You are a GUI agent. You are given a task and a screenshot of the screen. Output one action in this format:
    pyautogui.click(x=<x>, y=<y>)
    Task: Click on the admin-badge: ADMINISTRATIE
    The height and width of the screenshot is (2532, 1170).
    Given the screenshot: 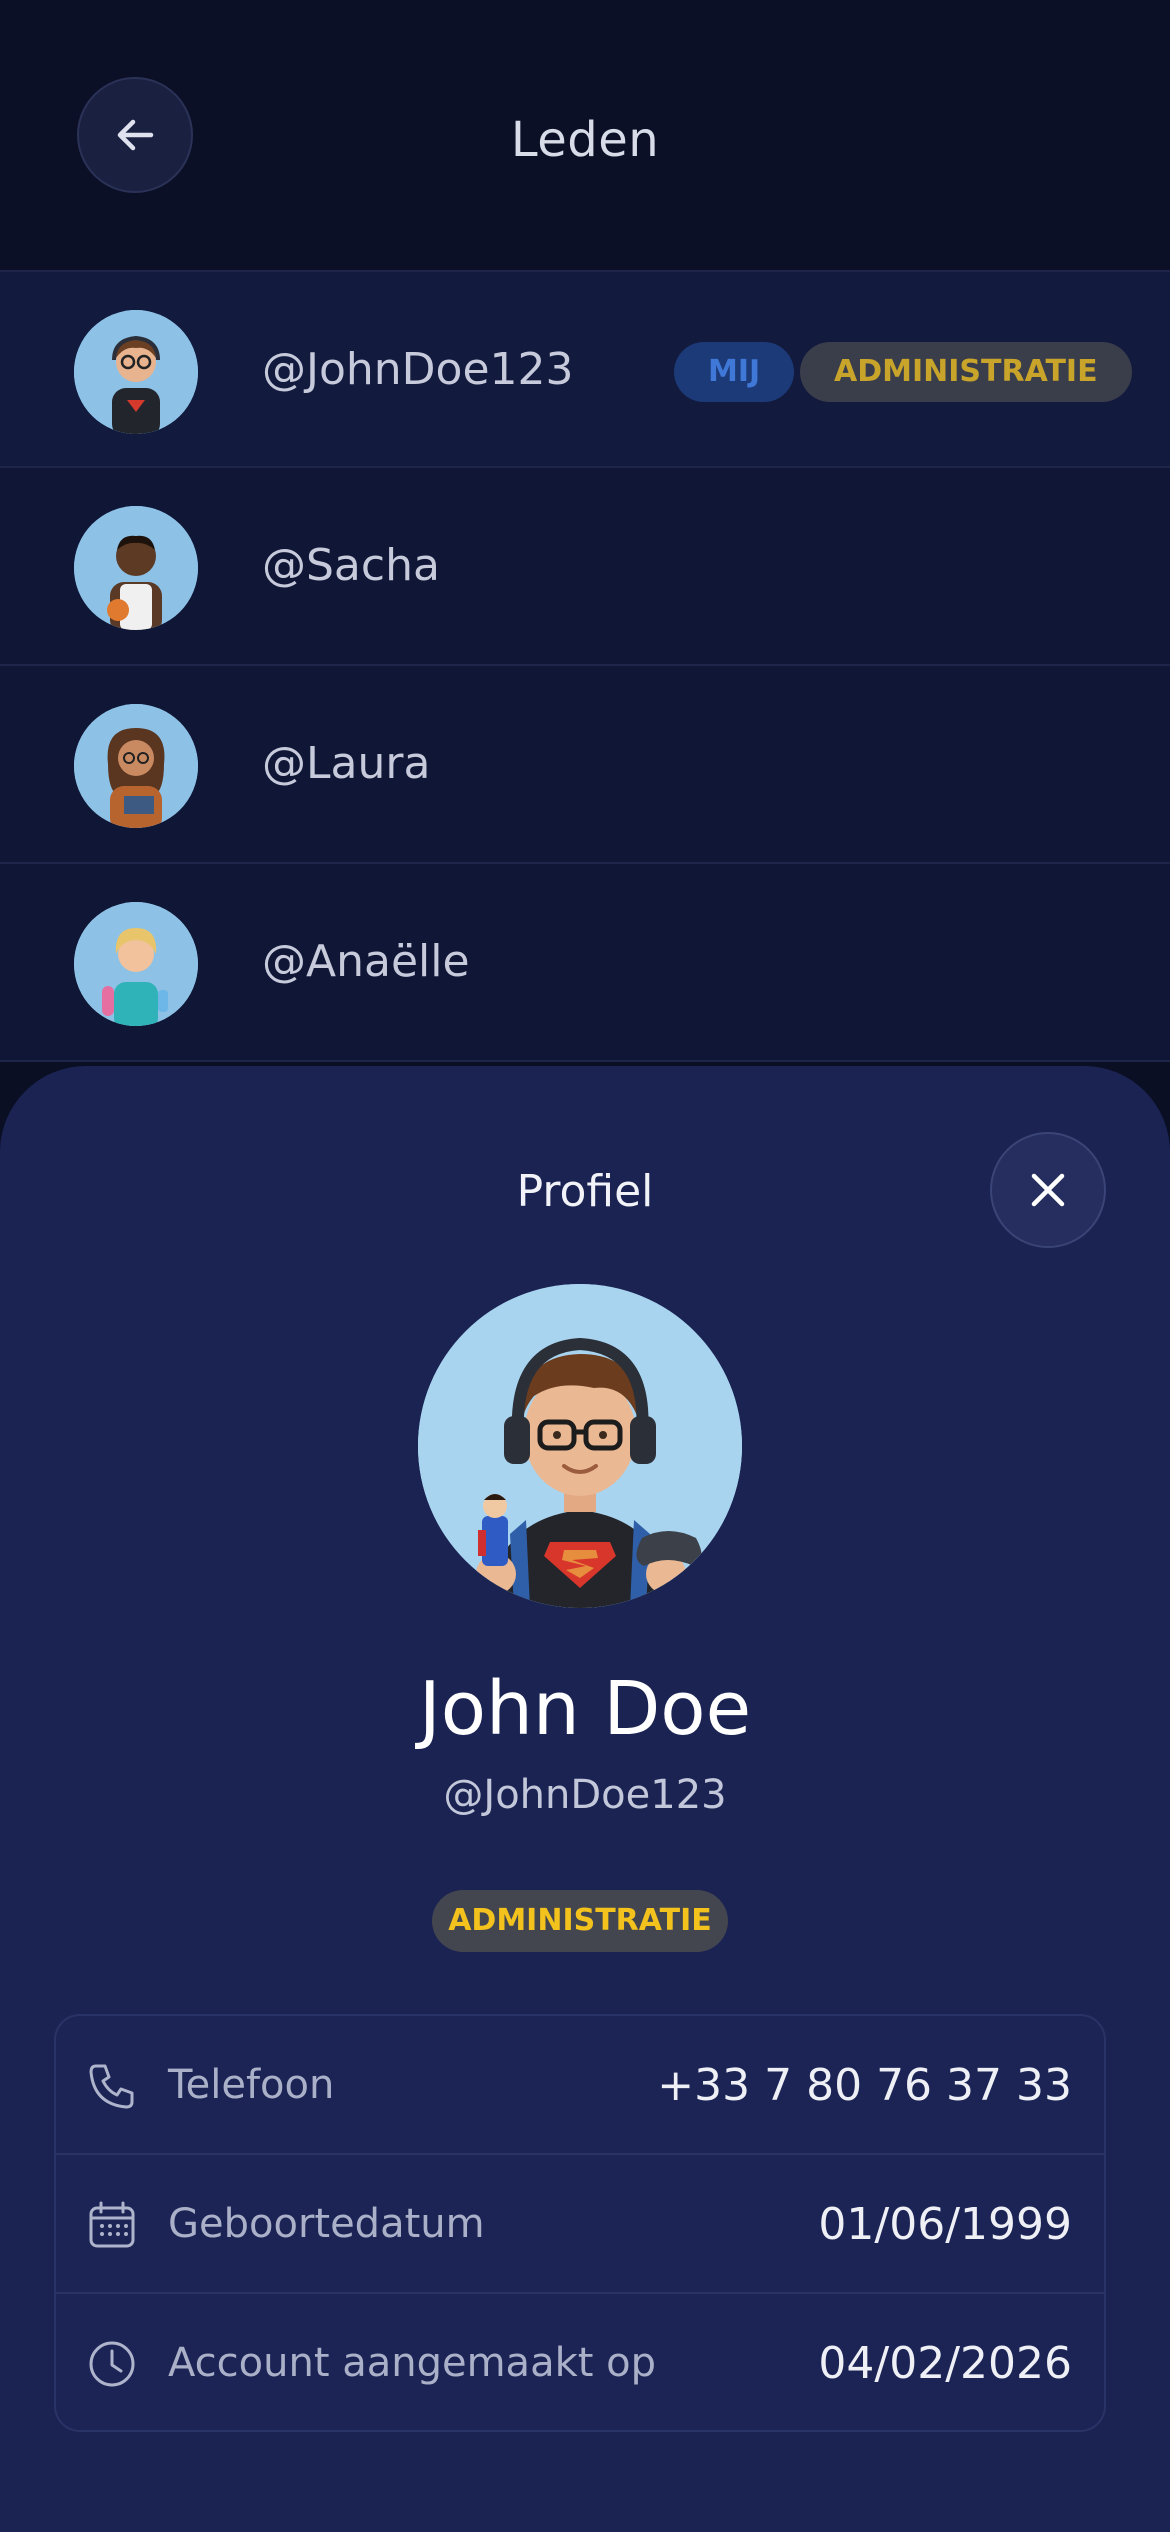 What is the action you would take?
    pyautogui.click(x=966, y=372)
    